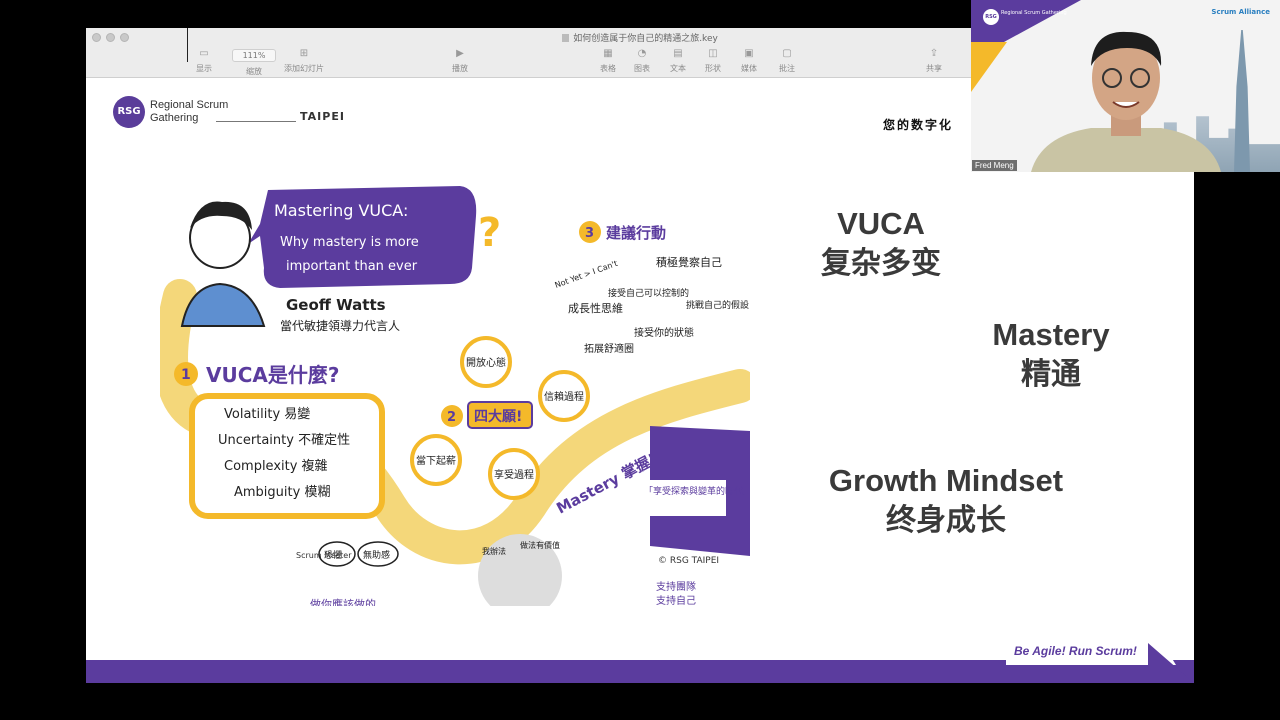 The height and width of the screenshot is (720, 1280). Describe the element at coordinates (648, 293) in the screenshot. I see `action-3: 接受自己可以控制的` at that location.